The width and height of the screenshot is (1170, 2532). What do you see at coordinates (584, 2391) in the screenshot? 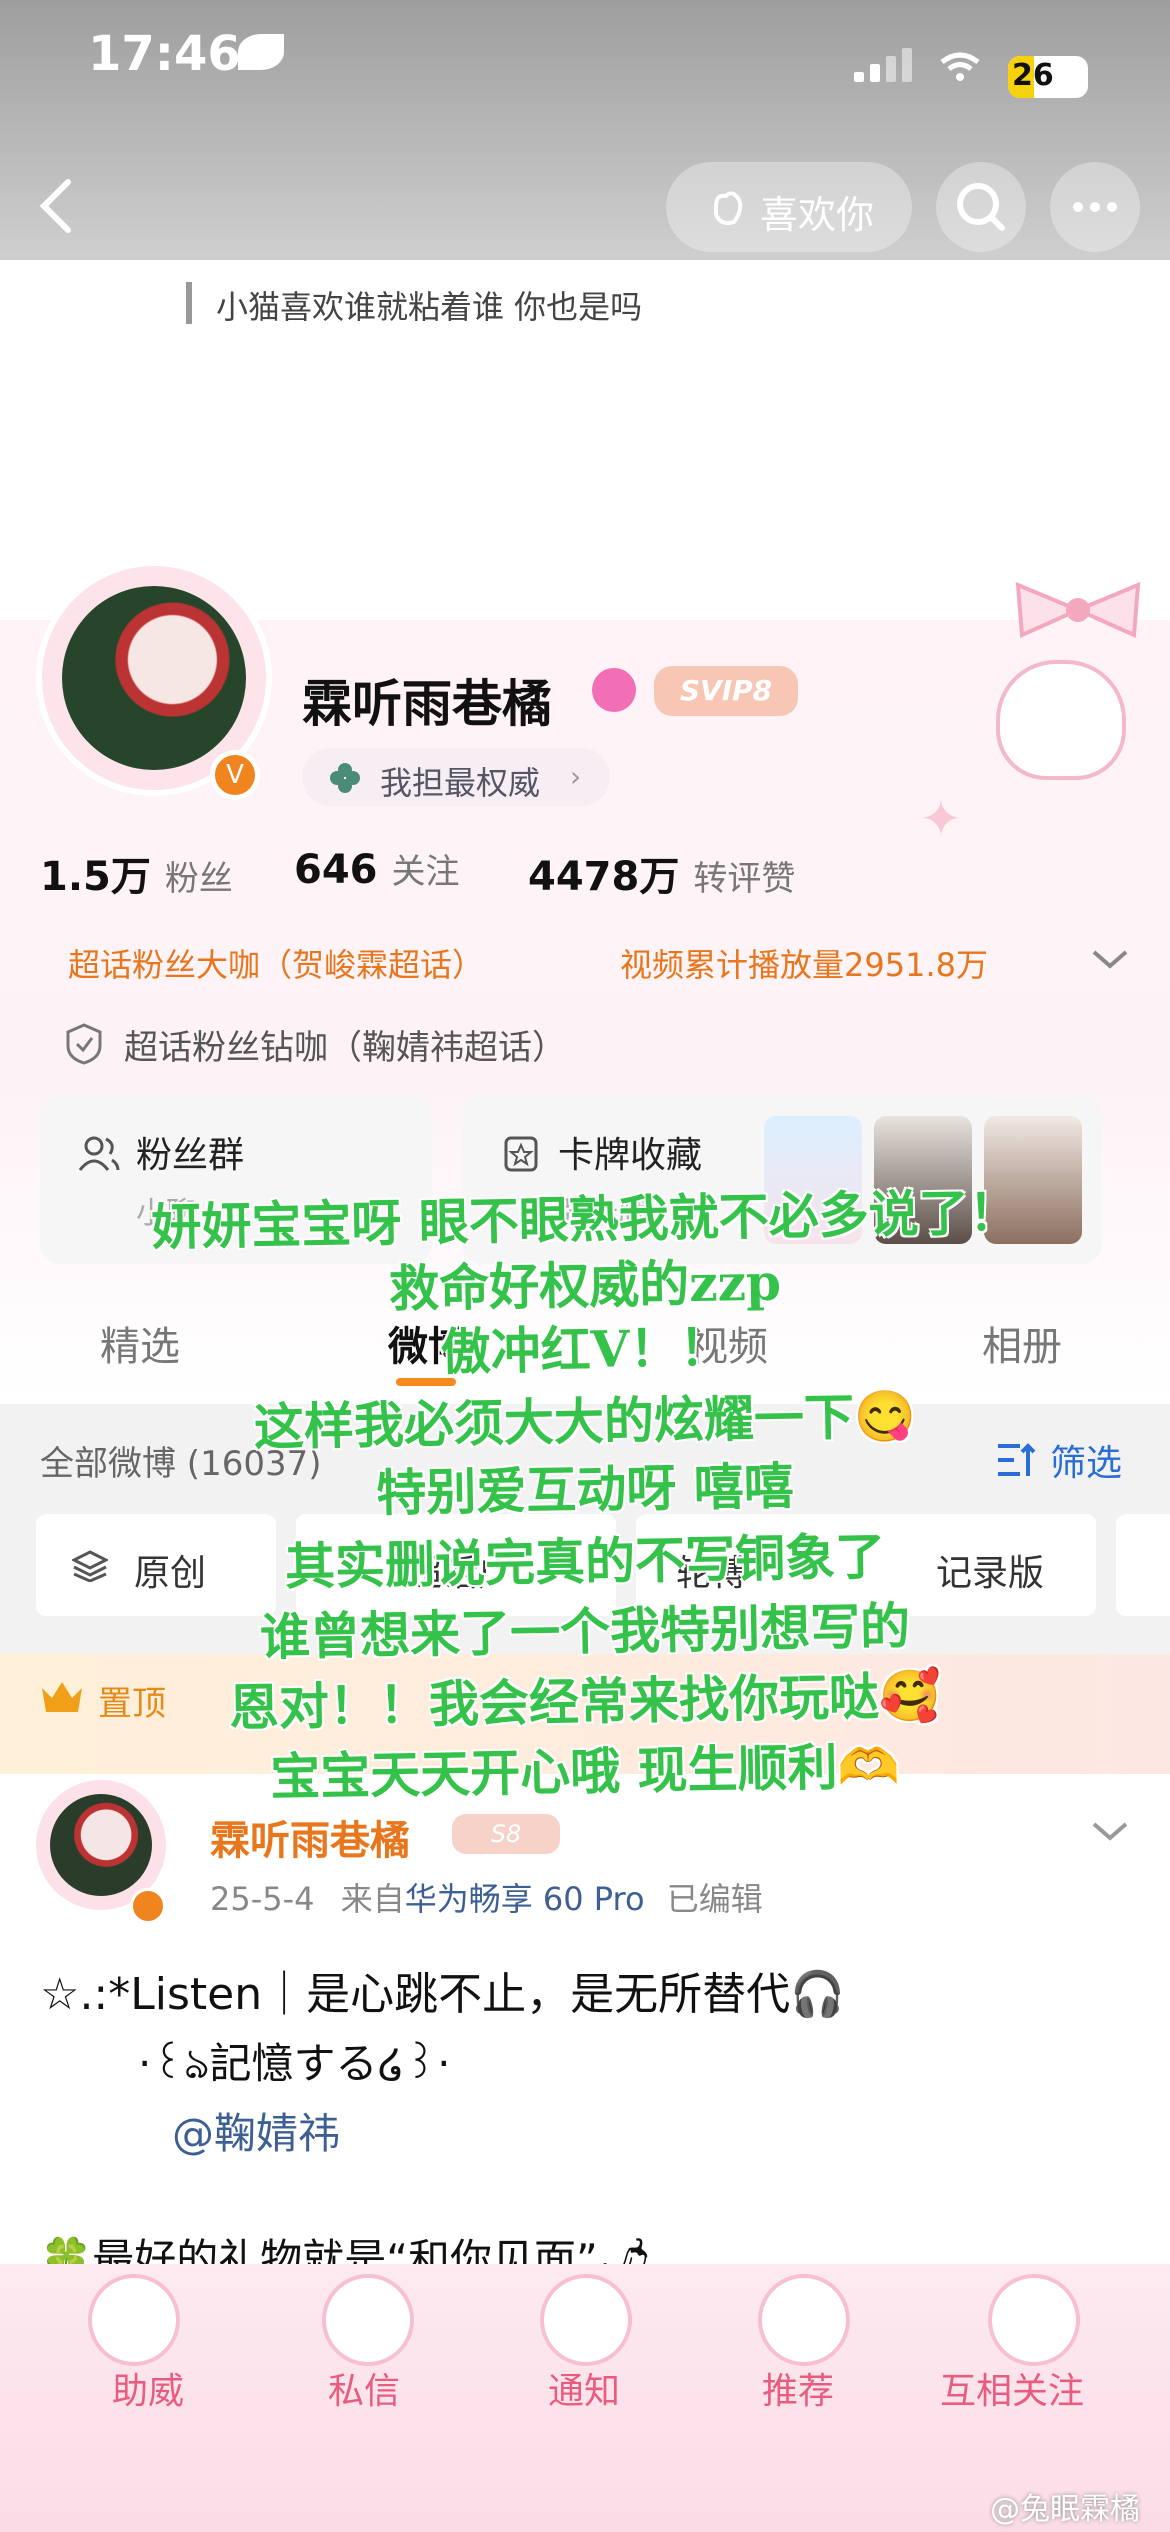
I see `bottom-tab-label: 通知` at bounding box center [584, 2391].